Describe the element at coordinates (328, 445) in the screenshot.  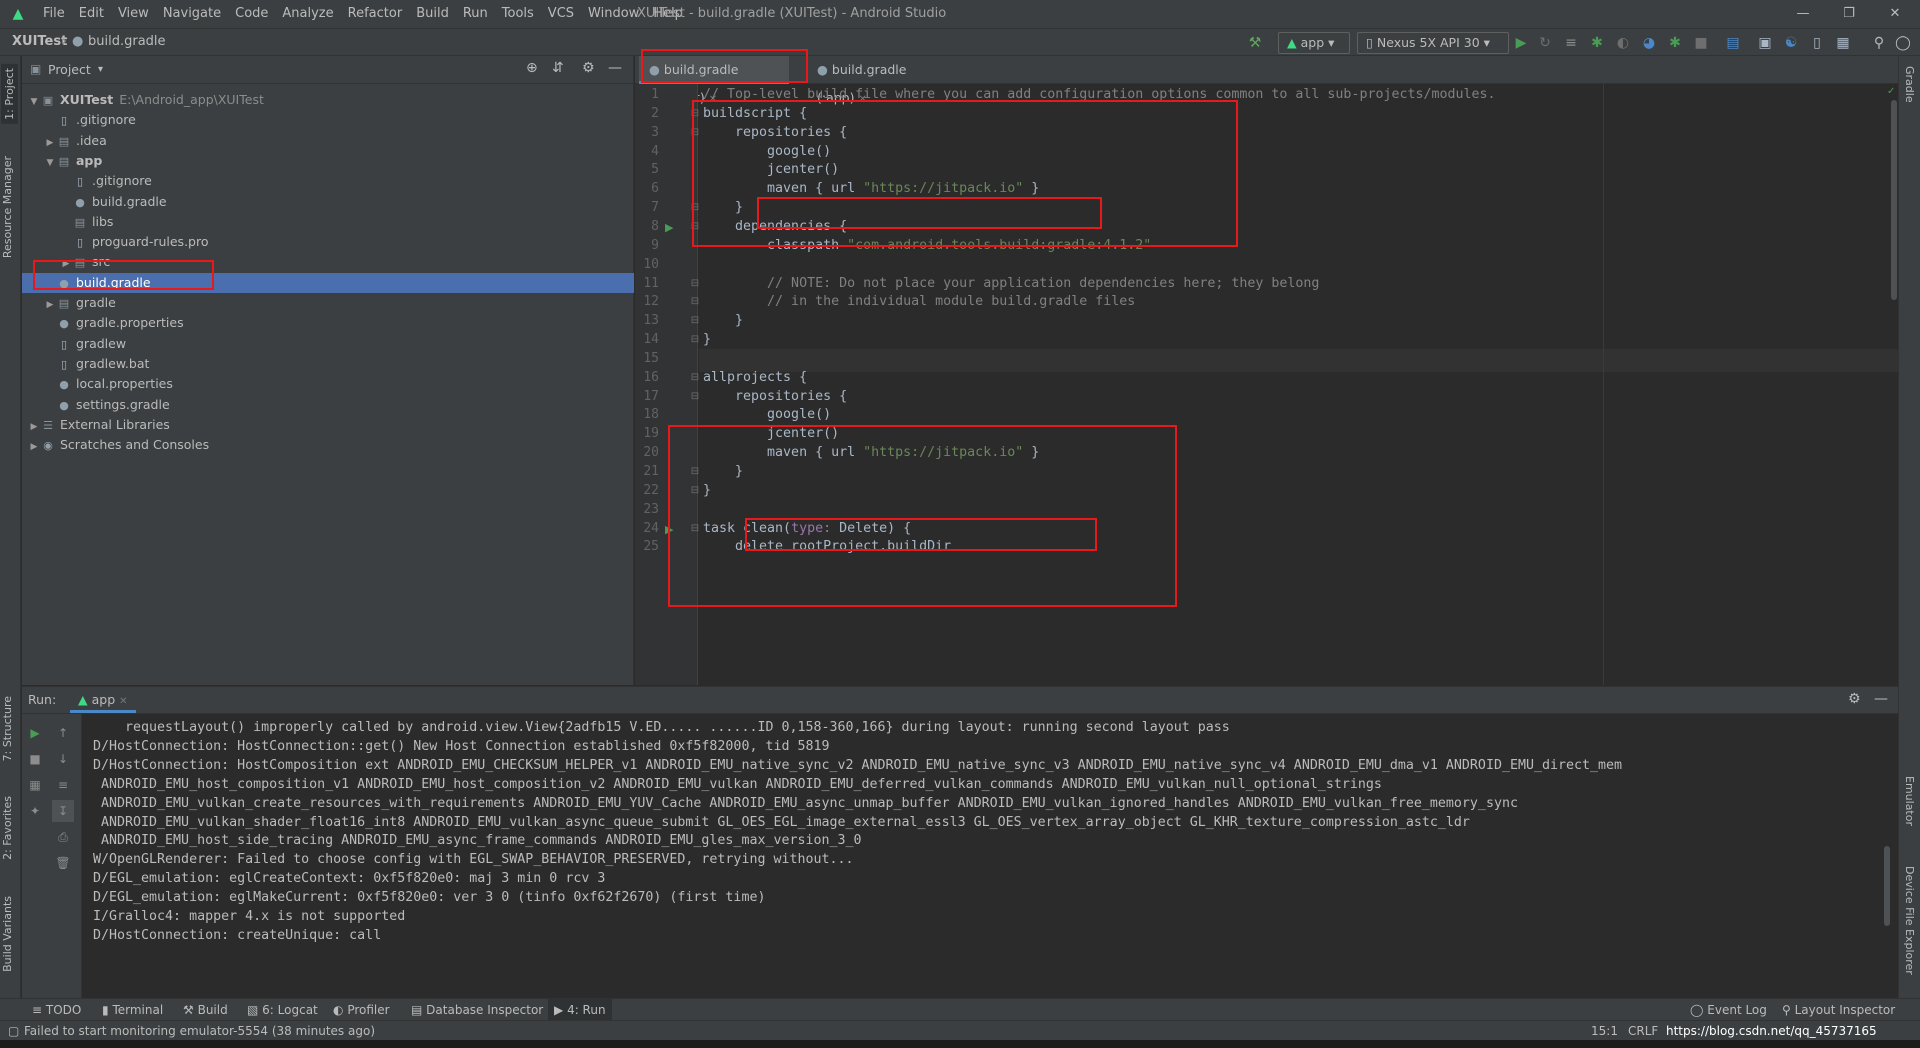
I see `tree-item: ▶ ◉ Scratches and Consoles` at that location.